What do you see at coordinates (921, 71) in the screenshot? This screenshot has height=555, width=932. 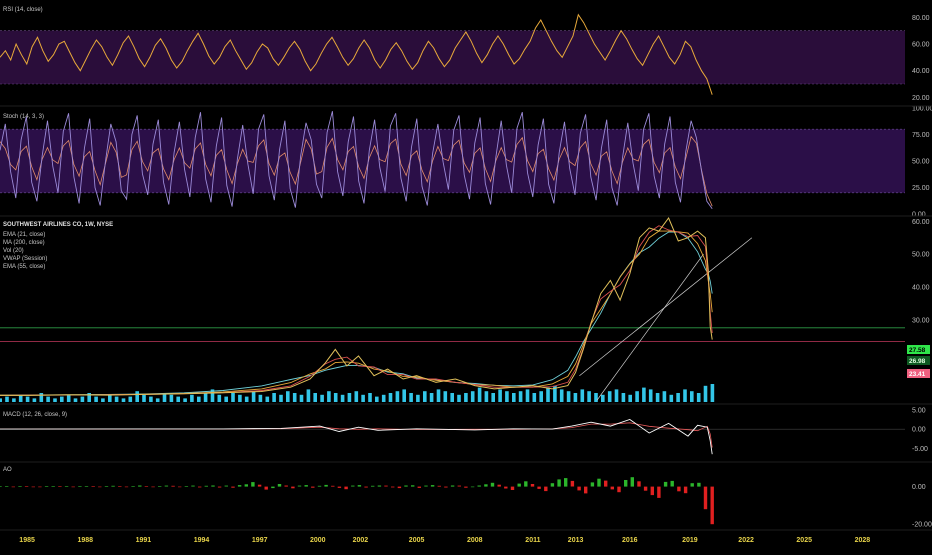 I see `axis-tick-label: 40.00` at bounding box center [921, 71].